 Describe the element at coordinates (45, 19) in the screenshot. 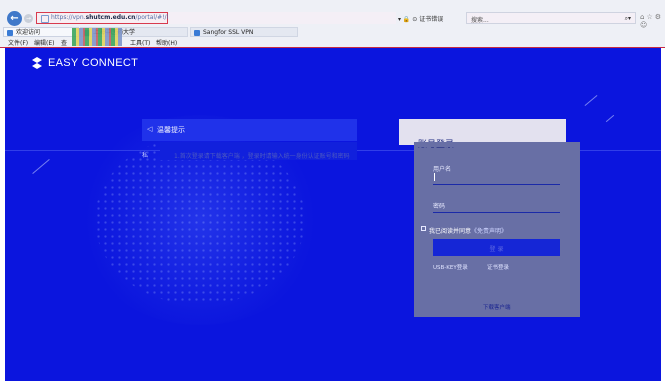

I see `site-icon` at that location.